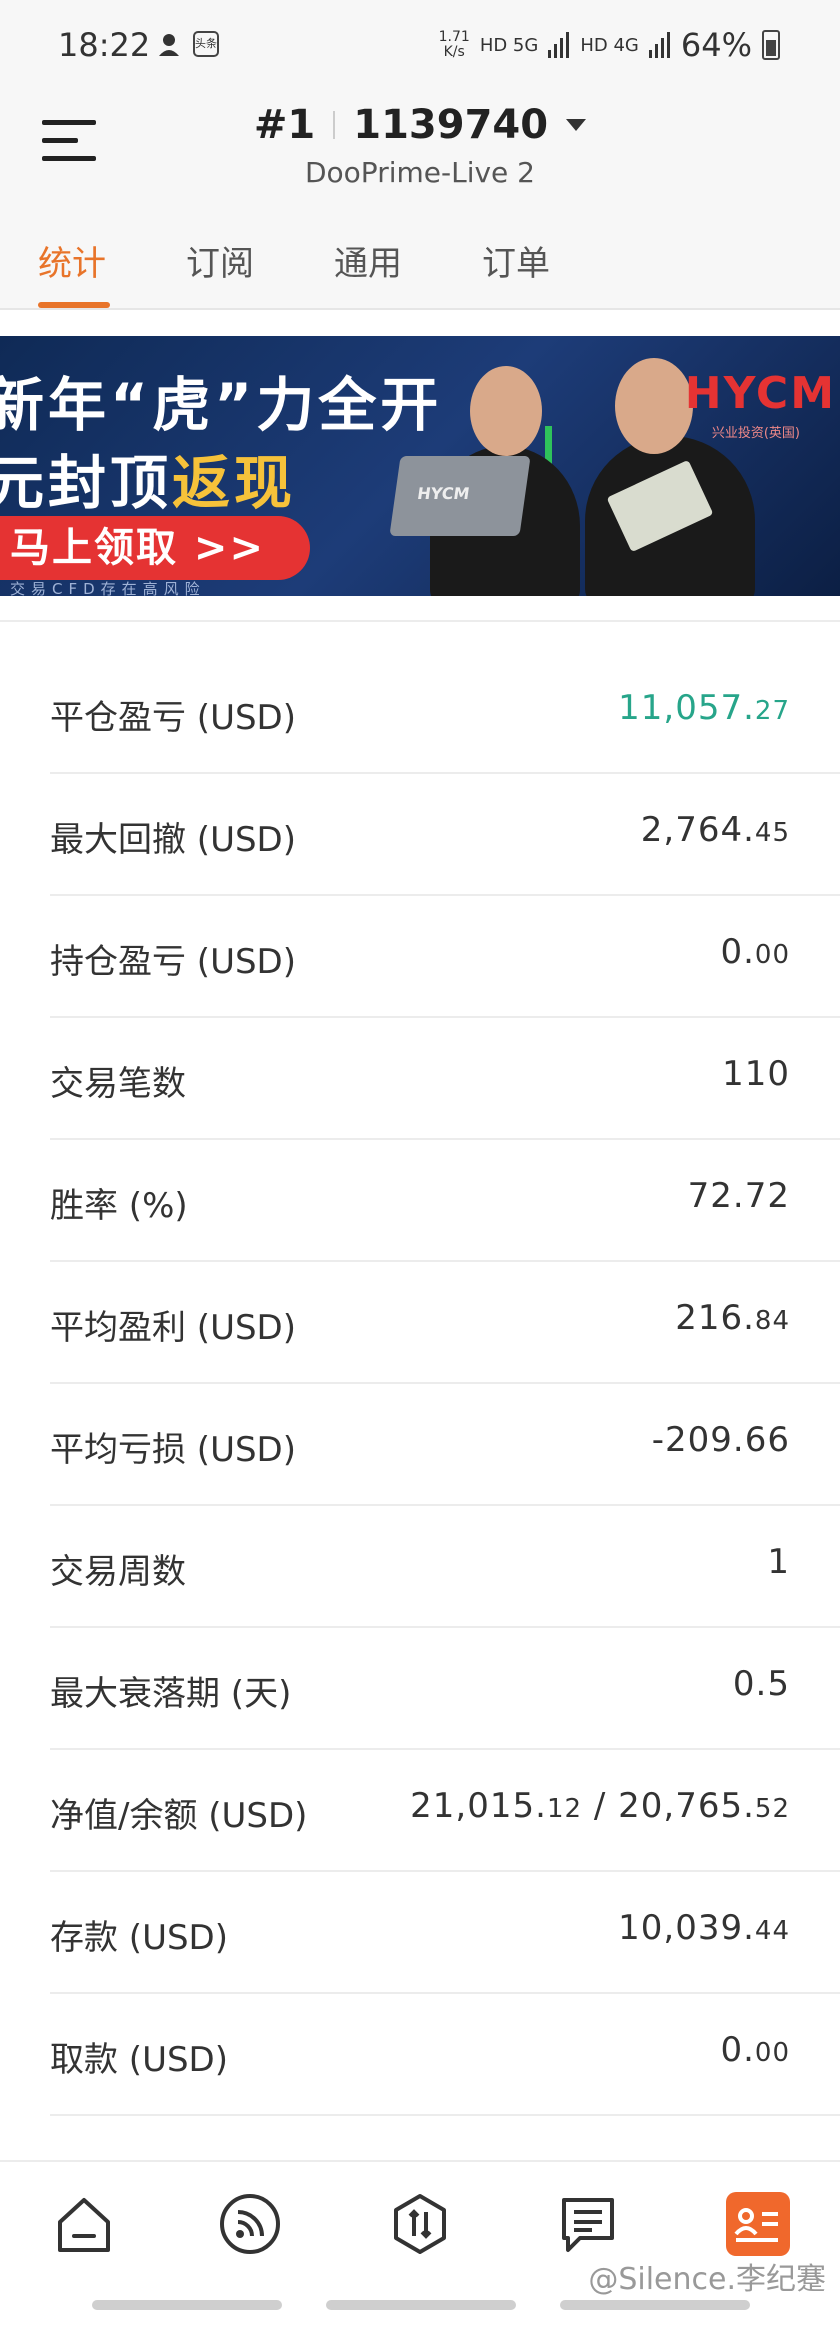 Image resolution: width=840 pixels, height=2326 pixels. I want to click on toutiao-badge-icon: 头条, so click(206, 44).